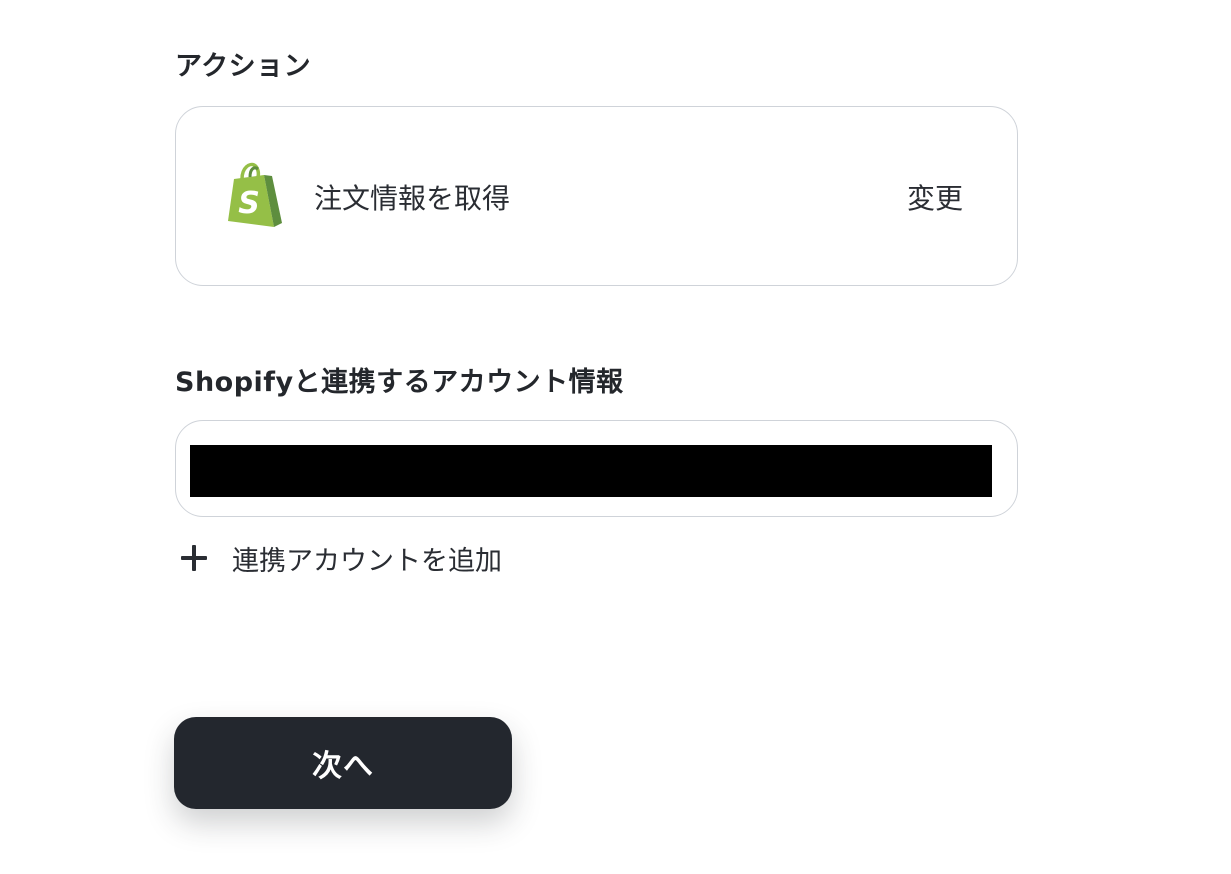  What do you see at coordinates (596, 196) in the screenshot?
I see `action-card: S 注文情報を取得 変更` at bounding box center [596, 196].